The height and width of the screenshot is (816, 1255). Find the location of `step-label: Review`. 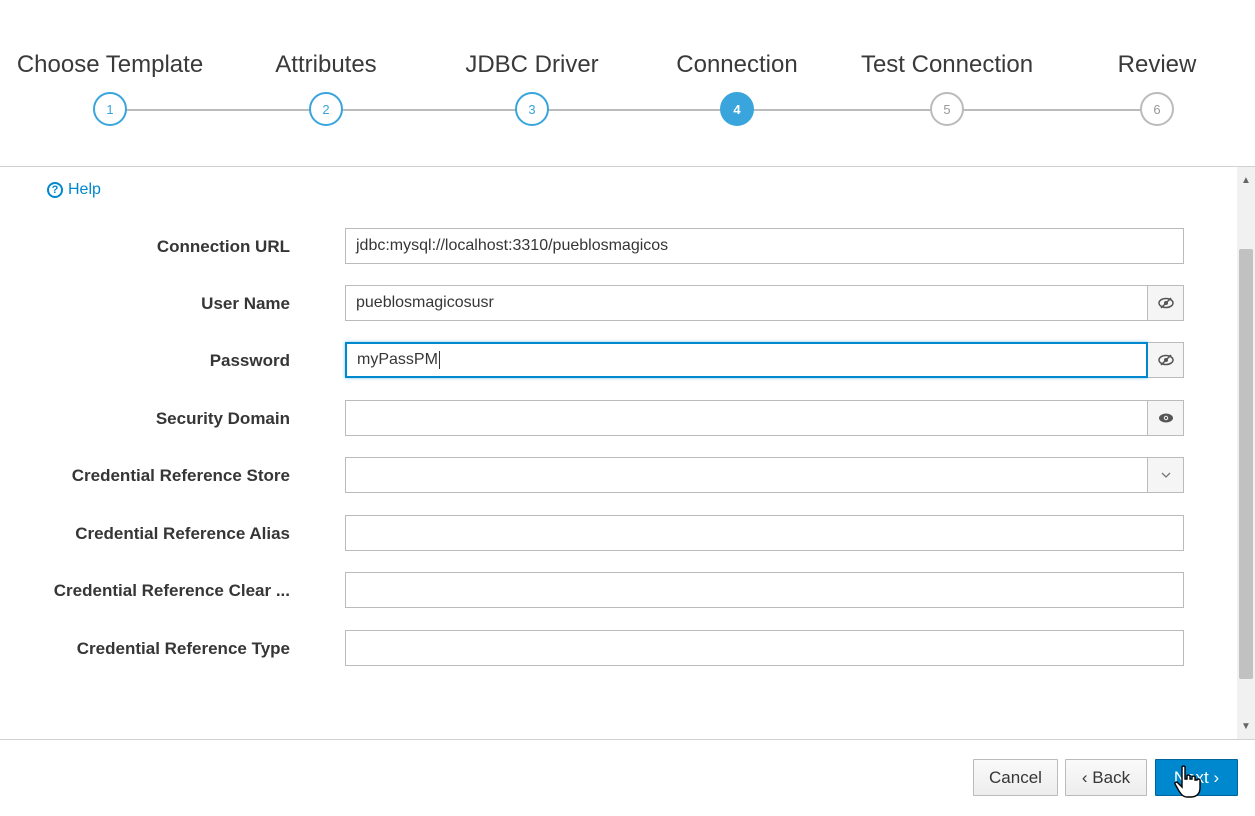

step-label: Review is located at coordinates (1157, 64).